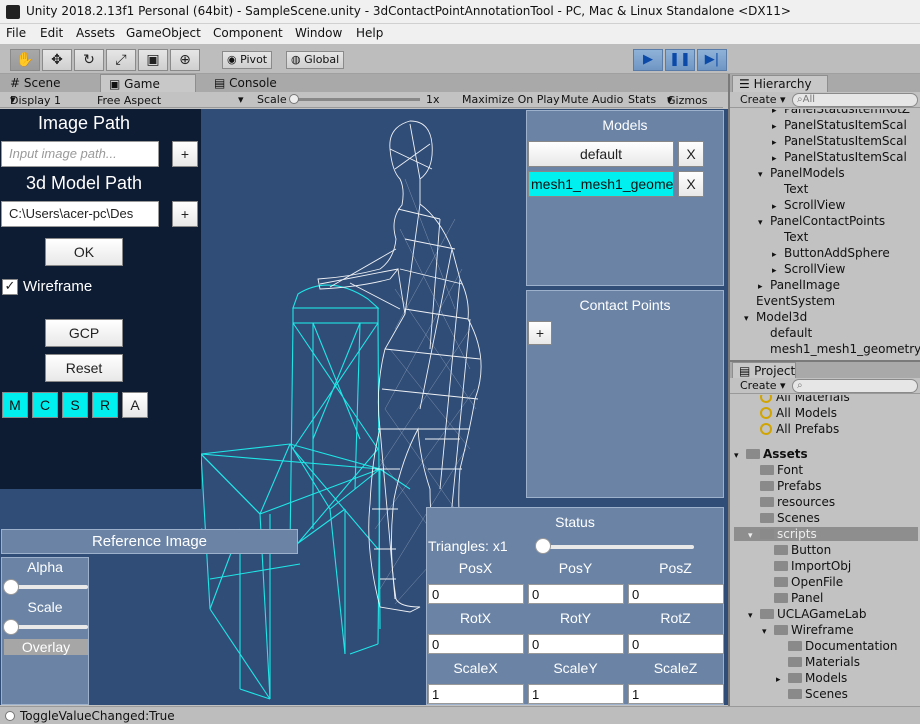 The width and height of the screenshot is (920, 724). What do you see at coordinates (84, 368) in the screenshot?
I see `reset-button: Reset` at bounding box center [84, 368].